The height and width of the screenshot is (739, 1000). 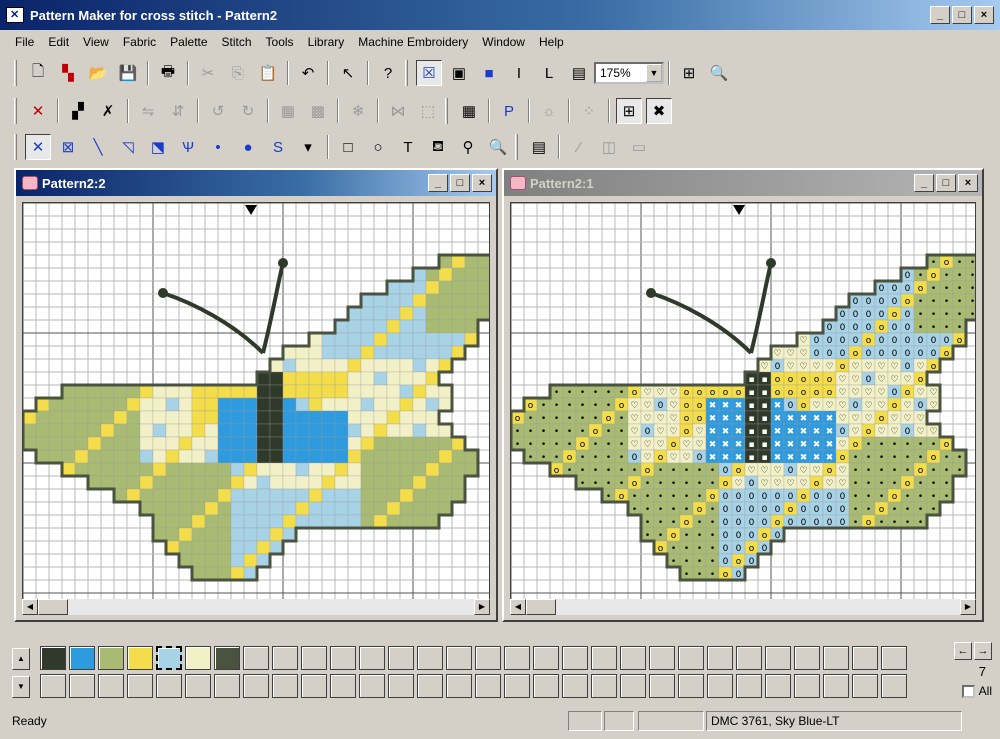 What do you see at coordinates (579, 73) in the screenshot?
I see `page-view-icon: ▤` at bounding box center [579, 73].